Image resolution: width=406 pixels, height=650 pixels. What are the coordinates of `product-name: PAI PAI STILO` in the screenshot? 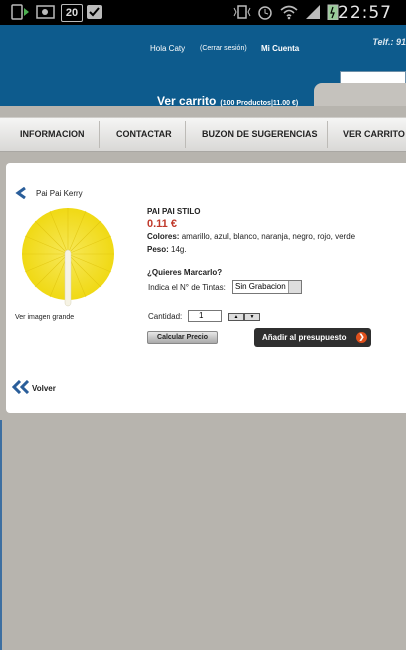 It's located at (174, 211).